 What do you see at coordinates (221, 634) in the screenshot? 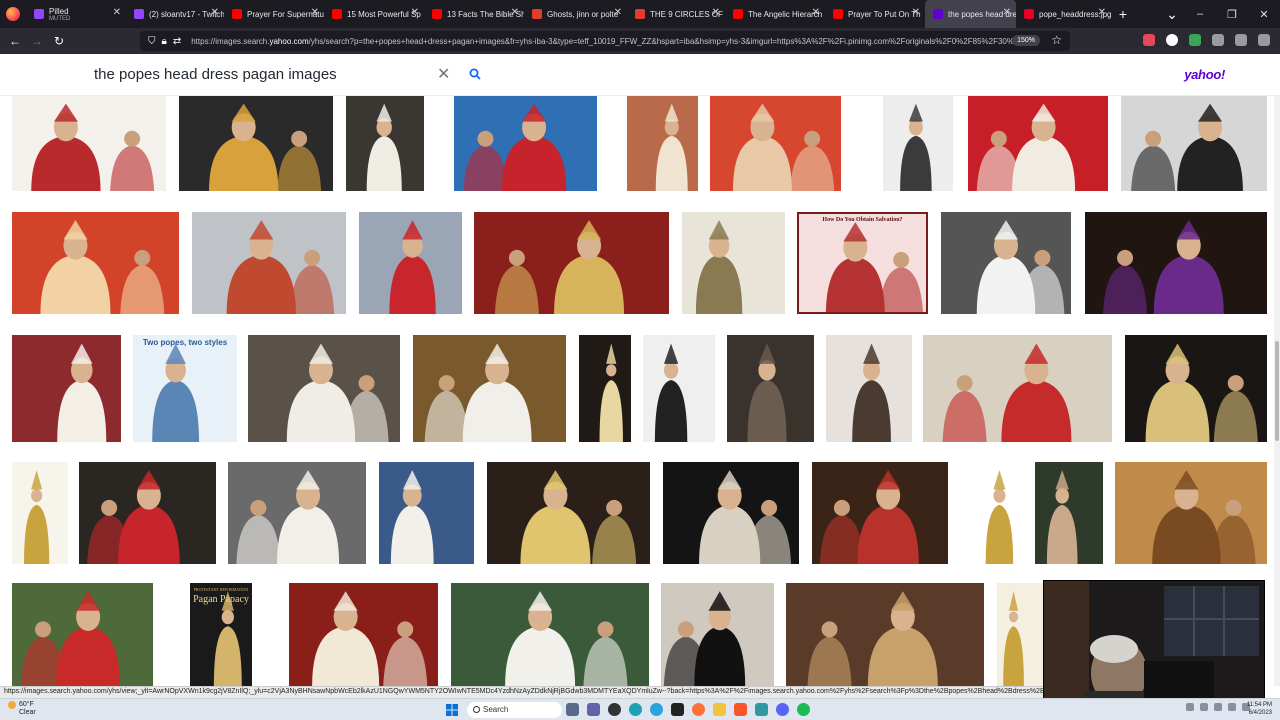
I see `pagan-papacy-book-cover: PROTESTANT REFORMATION Pagan Papacy` at bounding box center [221, 634].